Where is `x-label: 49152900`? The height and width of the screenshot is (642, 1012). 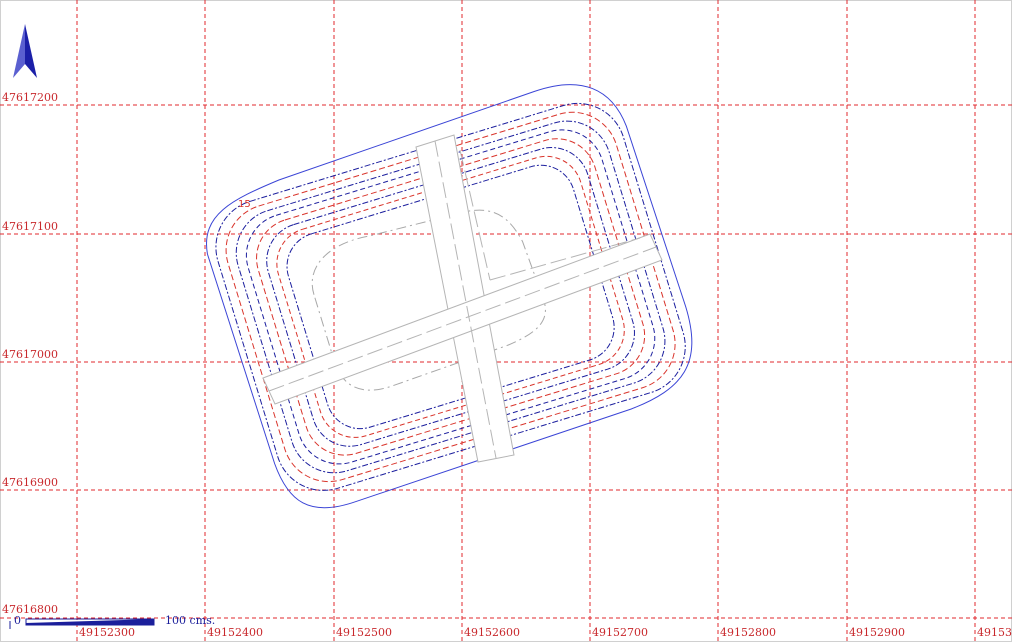 x-label: 49152900 is located at coordinates (877, 632).